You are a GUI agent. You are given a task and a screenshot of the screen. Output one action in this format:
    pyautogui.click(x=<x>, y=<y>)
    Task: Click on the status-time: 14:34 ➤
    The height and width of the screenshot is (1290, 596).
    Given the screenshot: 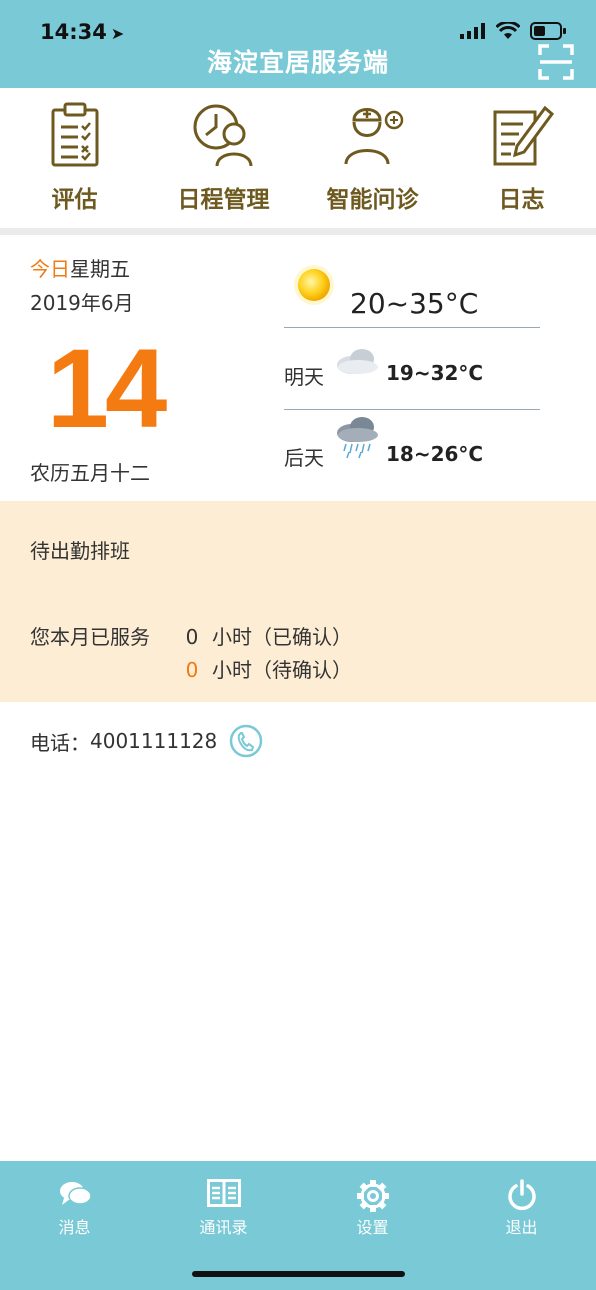 What is the action you would take?
    pyautogui.click(x=82, y=32)
    